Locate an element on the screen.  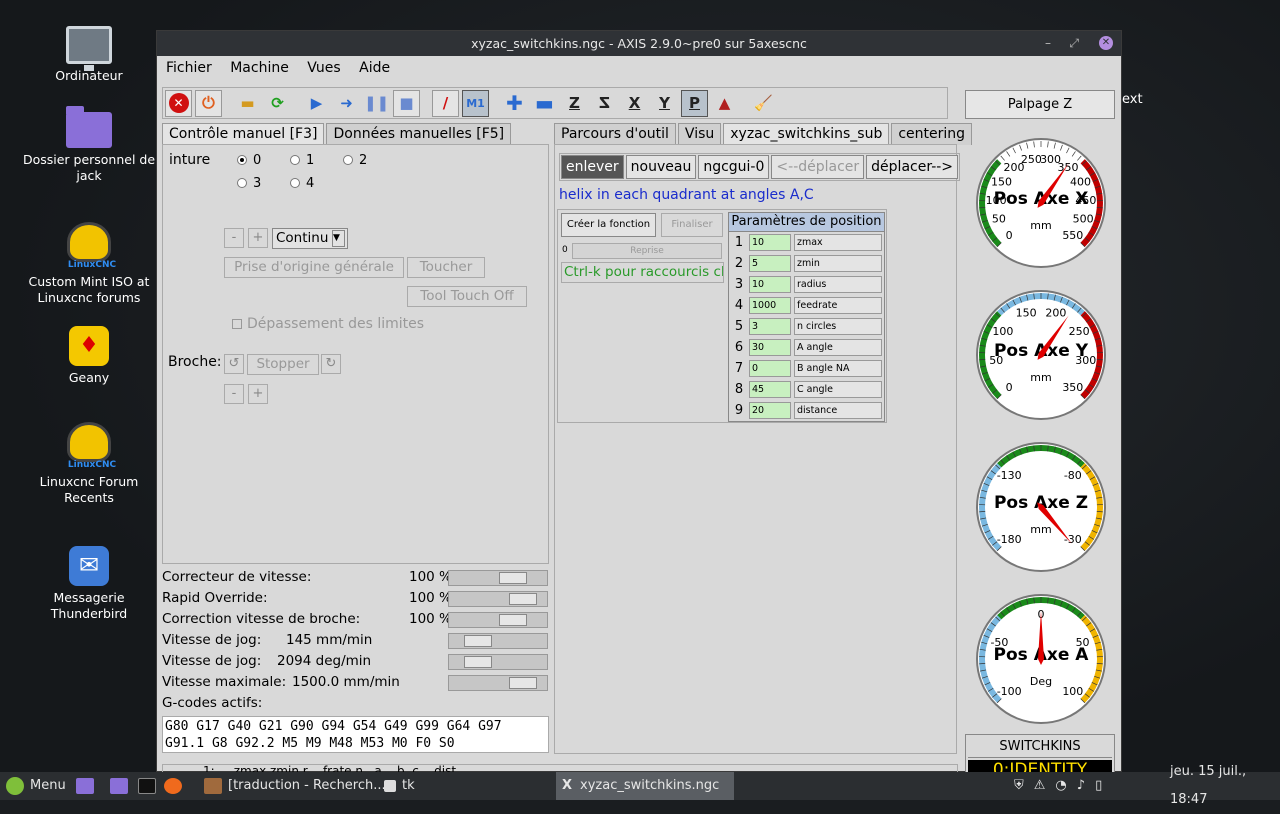
tab-manual-control: Contrôle manuel [F3] is located at coordinates (243, 134).